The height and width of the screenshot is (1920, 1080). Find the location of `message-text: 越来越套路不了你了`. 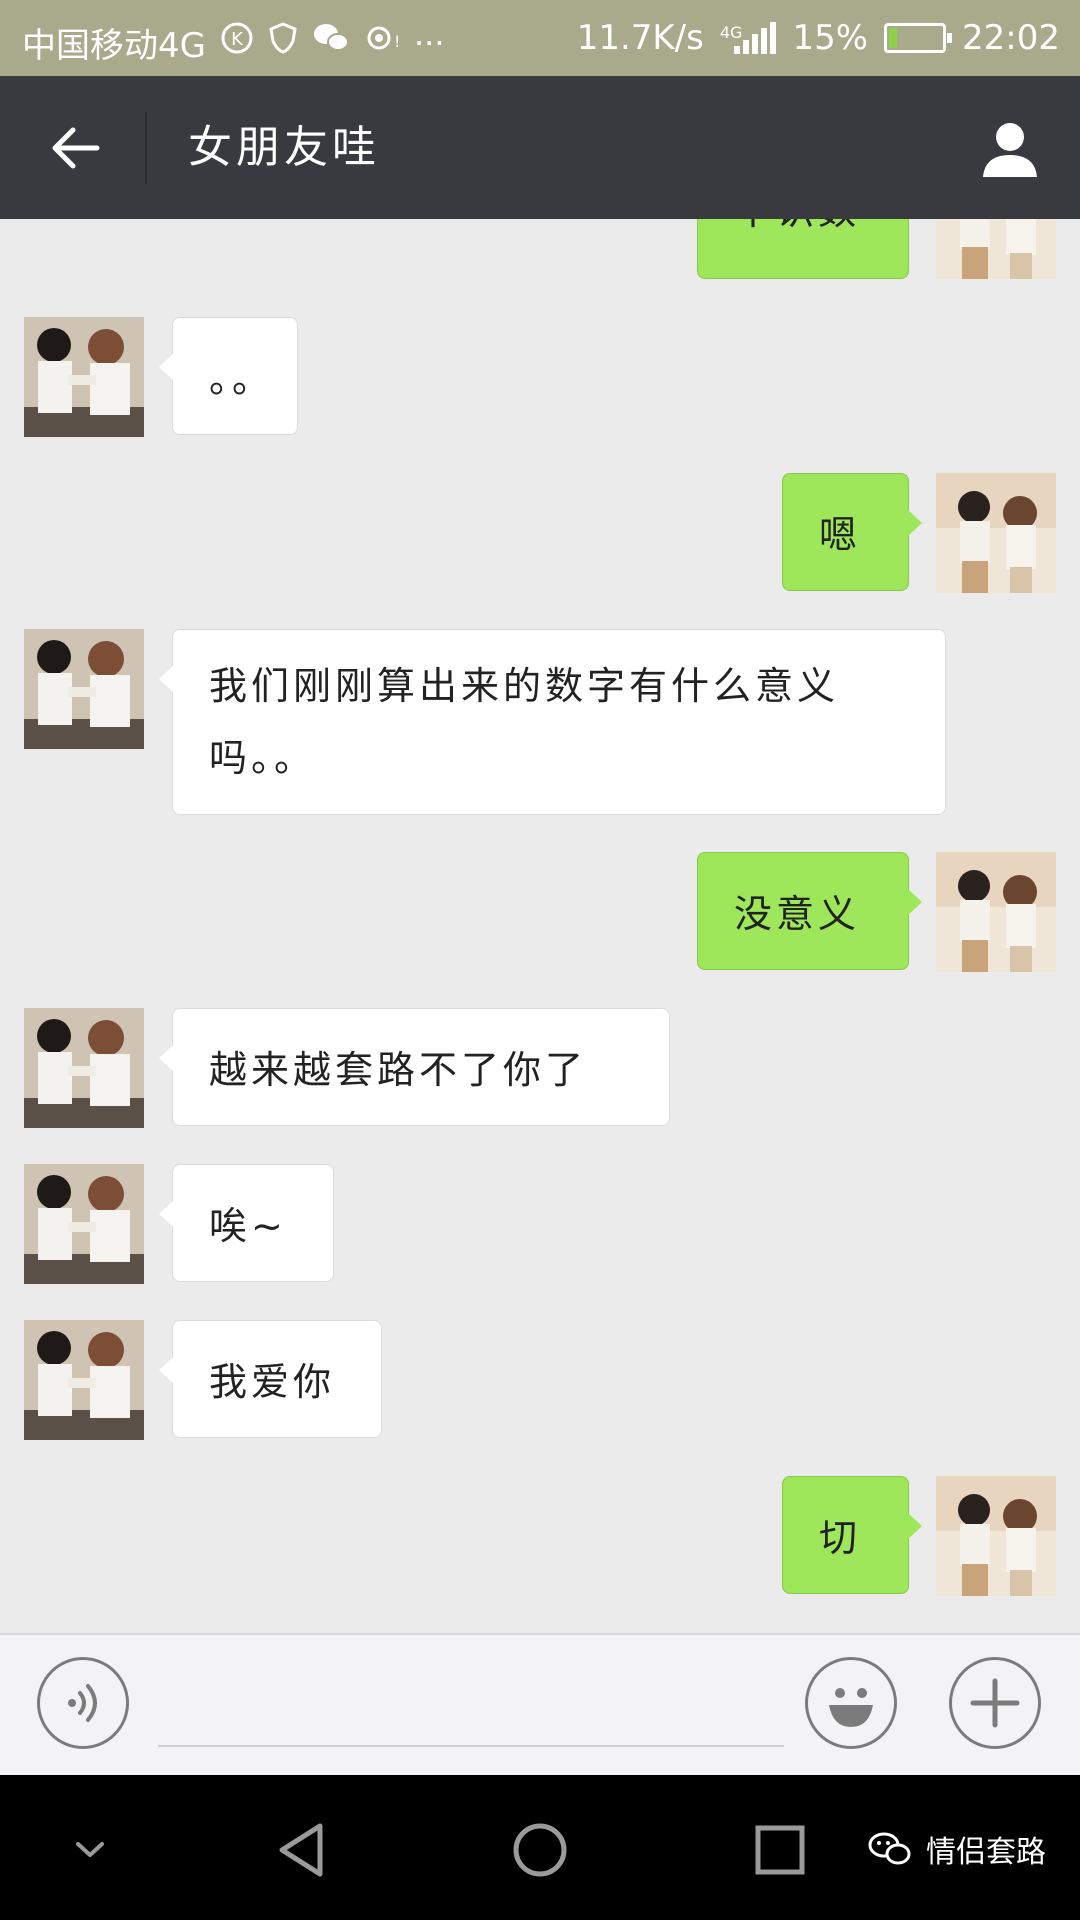

message-text: 越来越套路不了你了 is located at coordinates (398, 1070).